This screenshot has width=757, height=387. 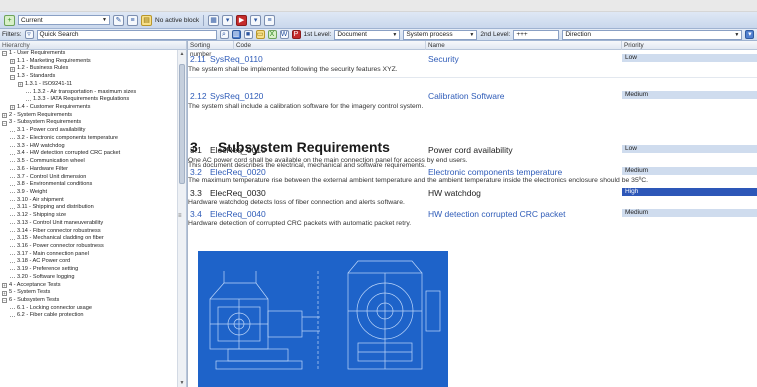 What do you see at coordinates (88, 293) in the screenshot?
I see `tree-item: +5 - System Tests` at bounding box center [88, 293].